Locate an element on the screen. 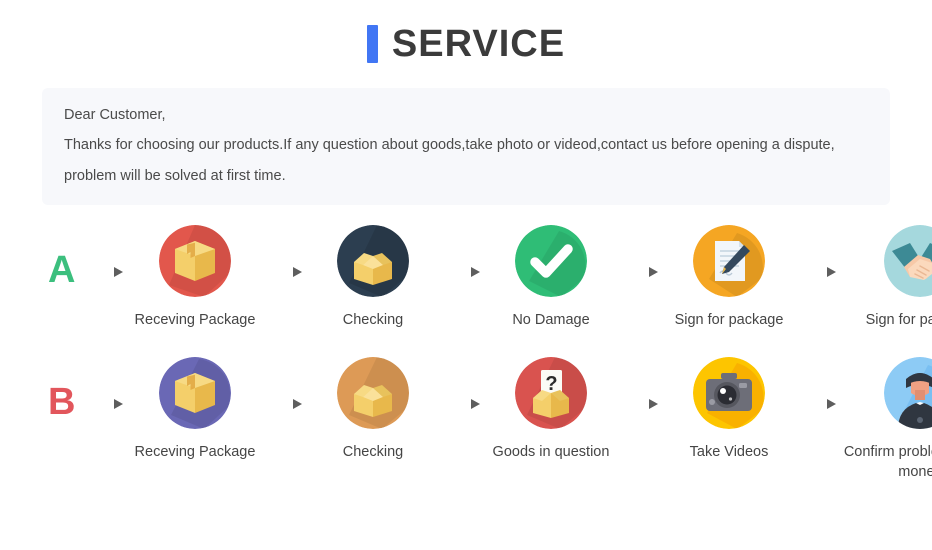  notice-line-3: problem will be solved at first time. is located at coordinates (175, 175).